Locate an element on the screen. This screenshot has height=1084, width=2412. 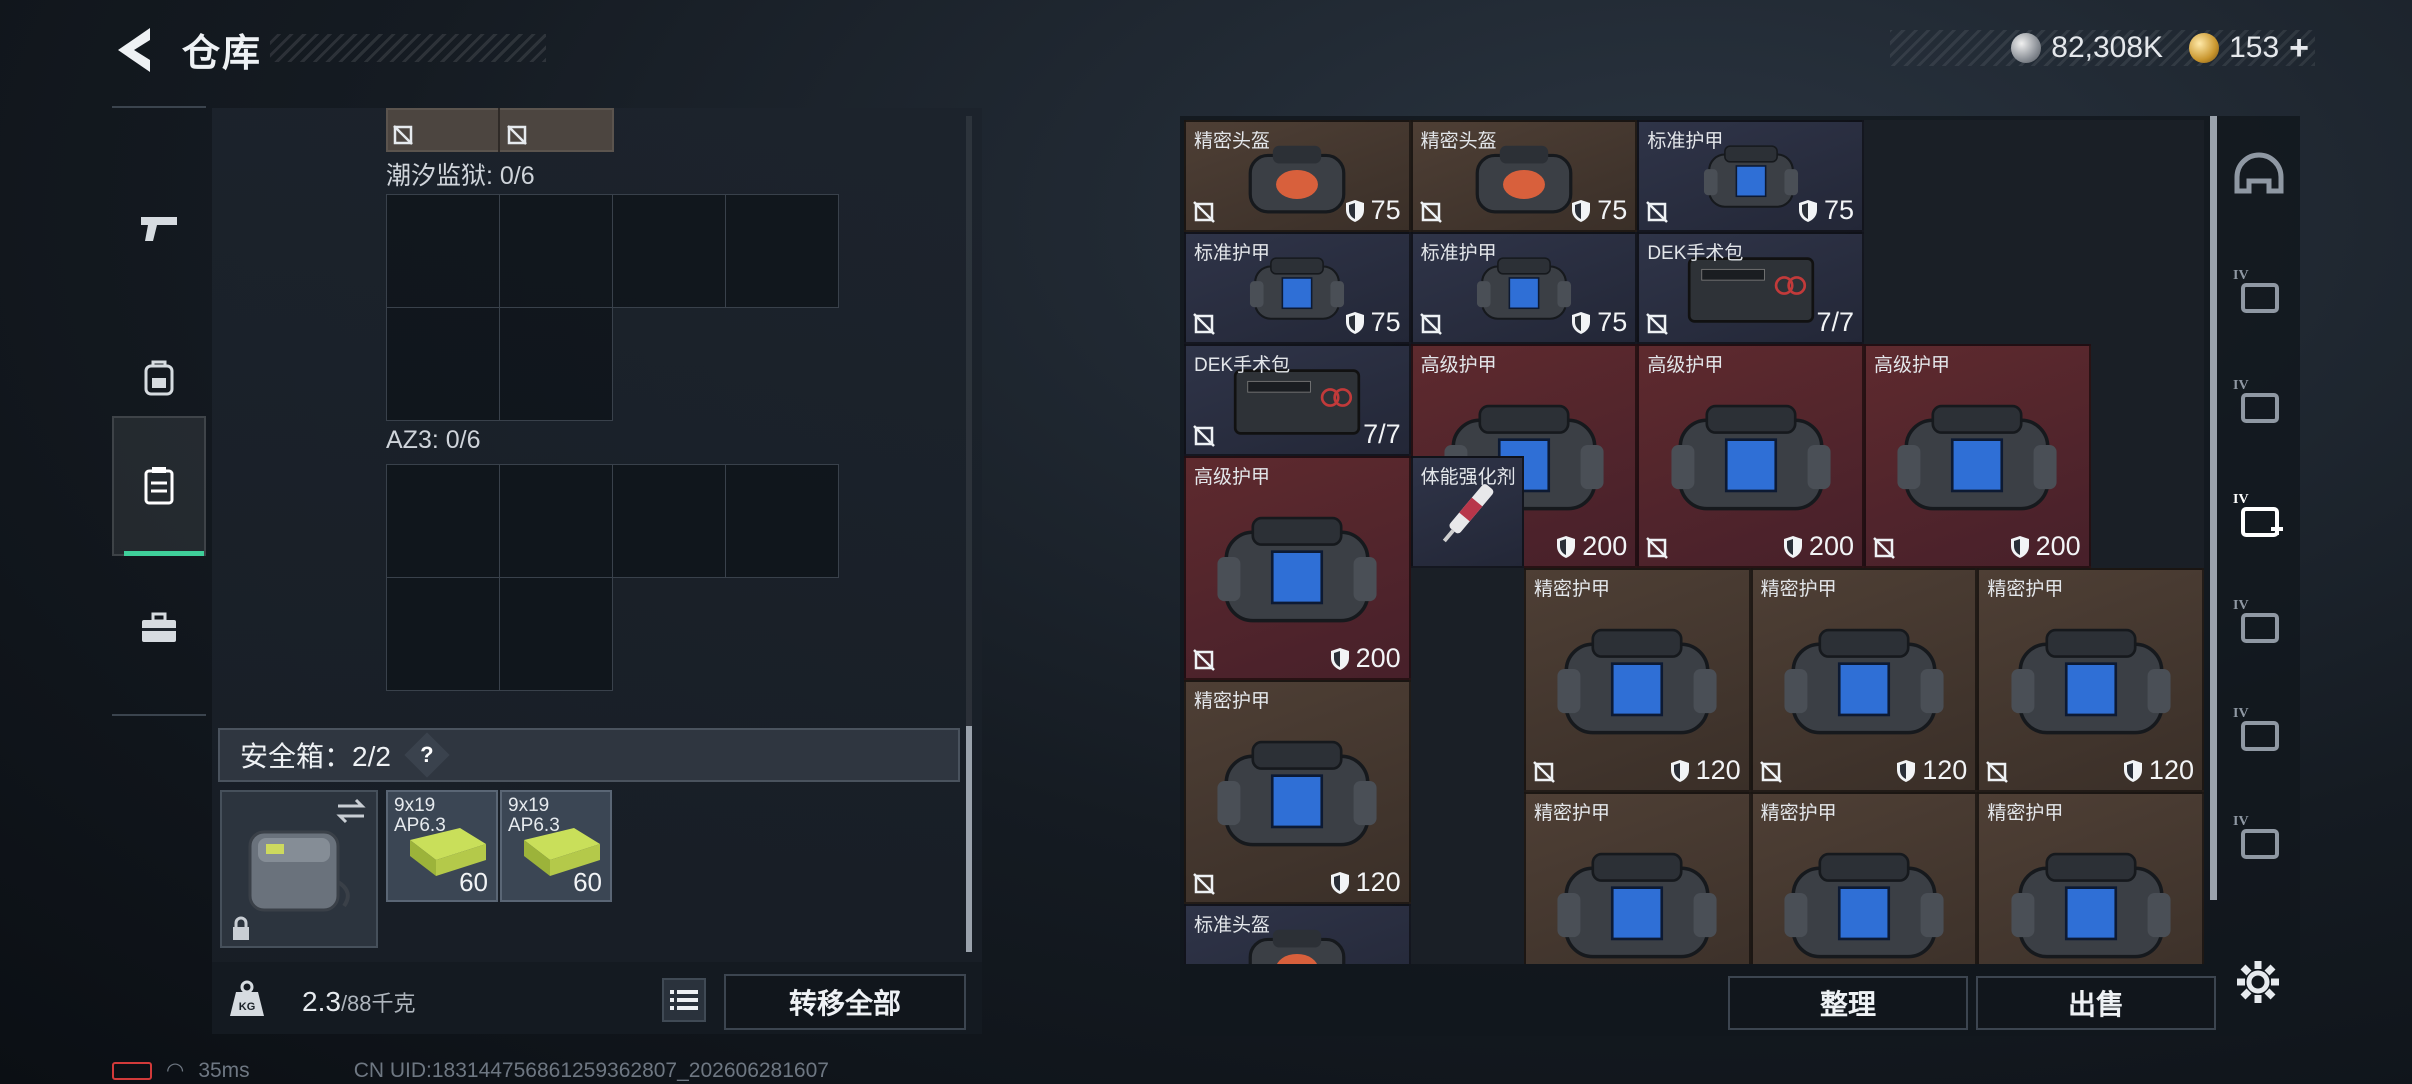
ammo-name: 9x19 AP6.3 is located at coordinates (420, 815).